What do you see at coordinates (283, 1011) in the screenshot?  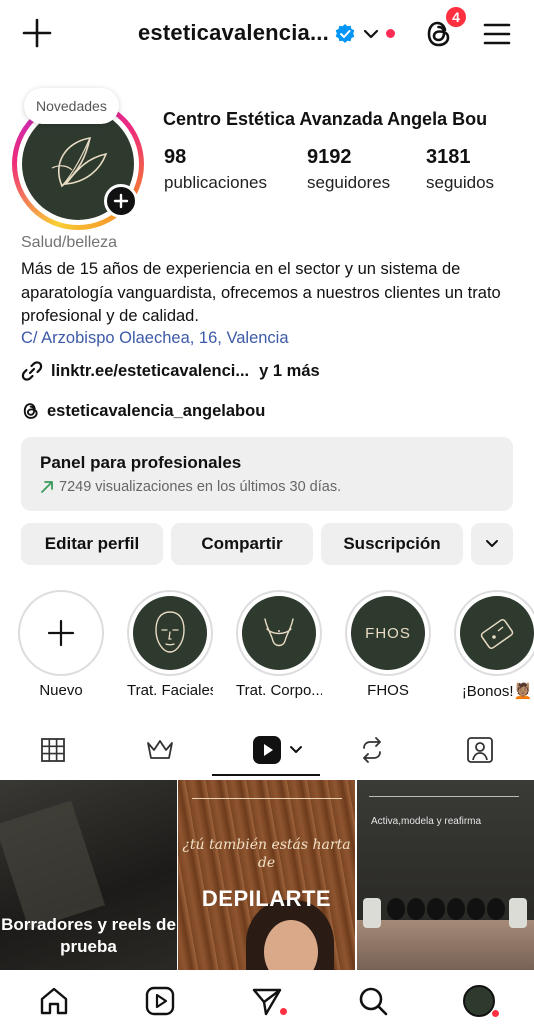 I see `messages-notification-dot` at bounding box center [283, 1011].